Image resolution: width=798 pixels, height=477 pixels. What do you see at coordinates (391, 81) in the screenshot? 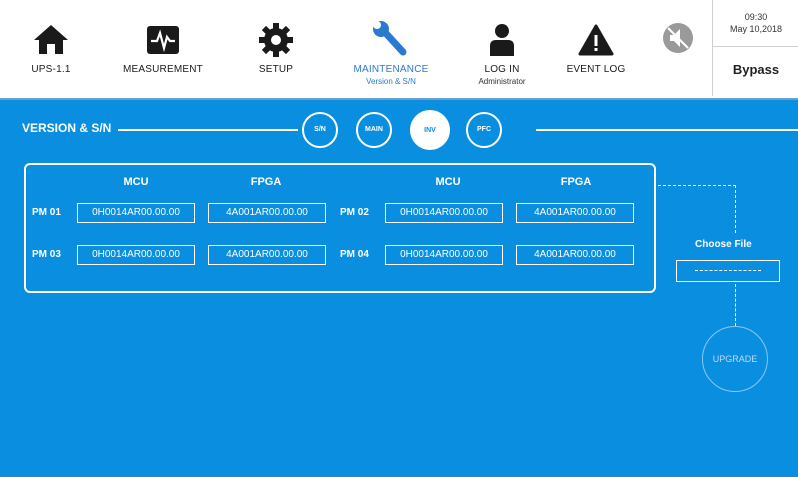
I see `nav-sublabel: Version & S/N` at bounding box center [391, 81].